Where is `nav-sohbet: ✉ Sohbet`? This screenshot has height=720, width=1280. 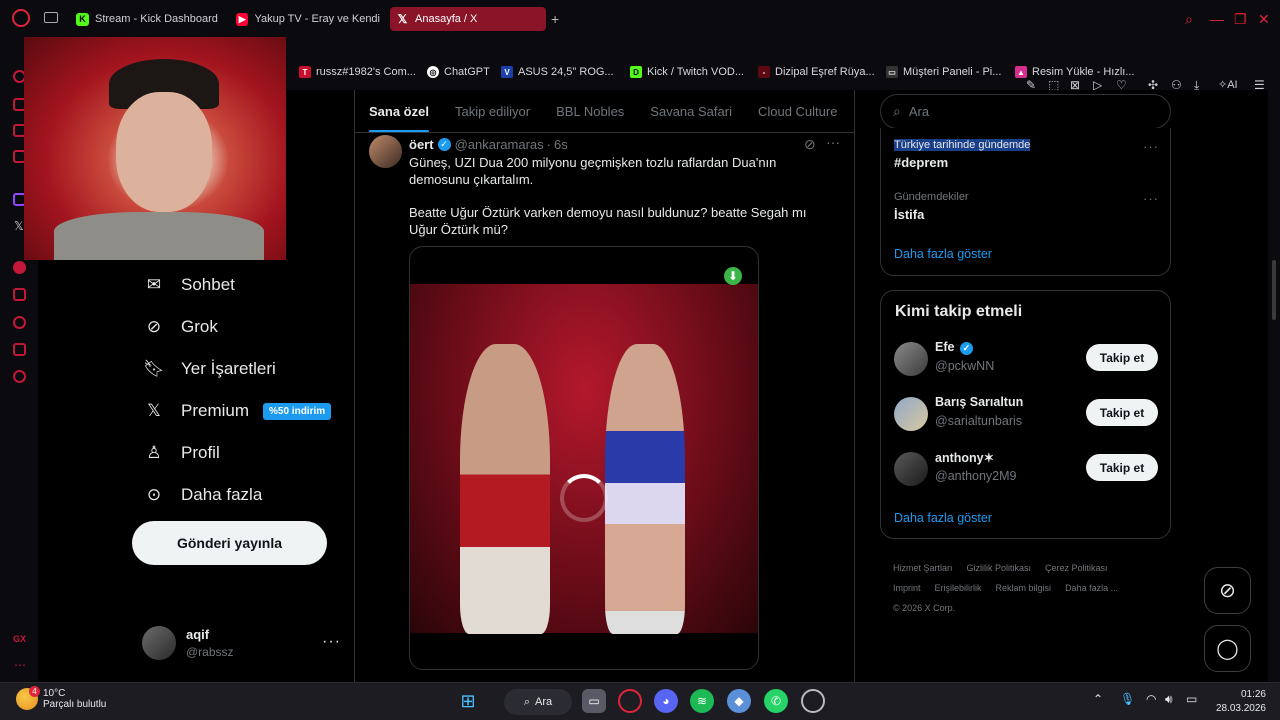
nav-sohbet: ✉ Sohbet is located at coordinates (189, 285).